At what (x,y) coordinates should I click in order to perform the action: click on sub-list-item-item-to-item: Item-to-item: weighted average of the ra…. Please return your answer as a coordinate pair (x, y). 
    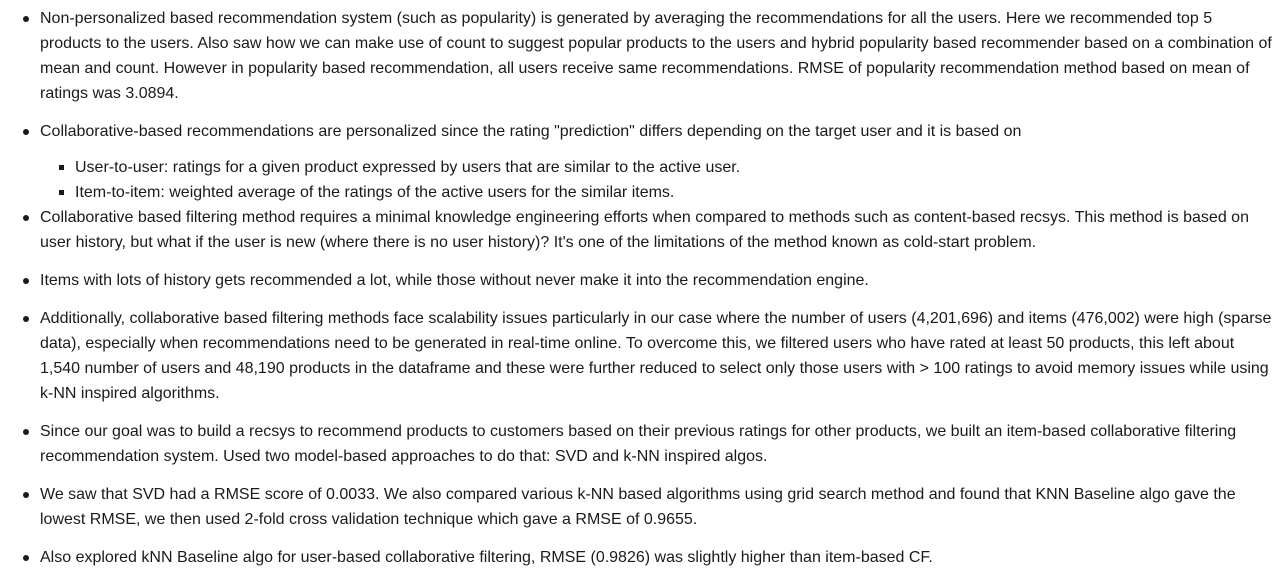
    Looking at the image, I should click on (656, 192).